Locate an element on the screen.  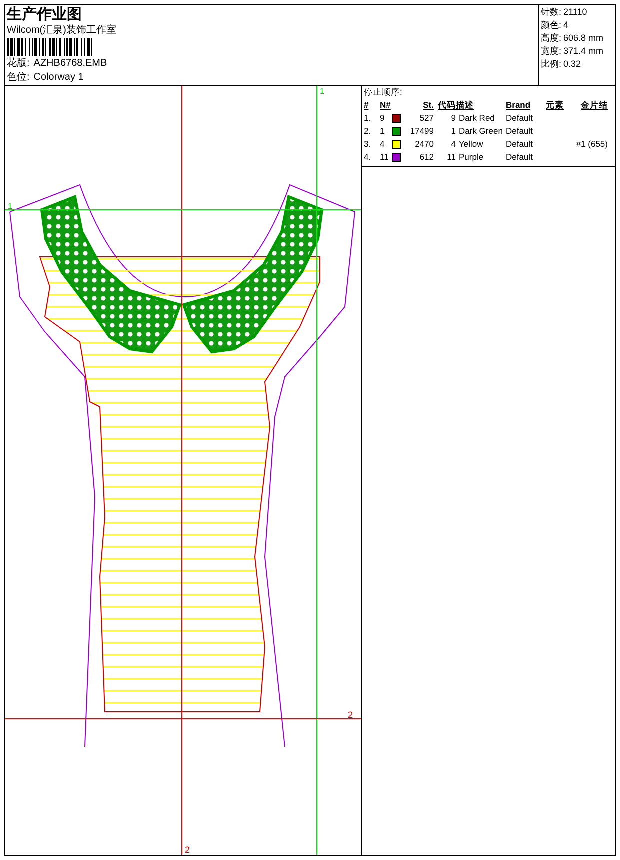
table-cell-text: Dark Red is located at coordinates (477, 118).